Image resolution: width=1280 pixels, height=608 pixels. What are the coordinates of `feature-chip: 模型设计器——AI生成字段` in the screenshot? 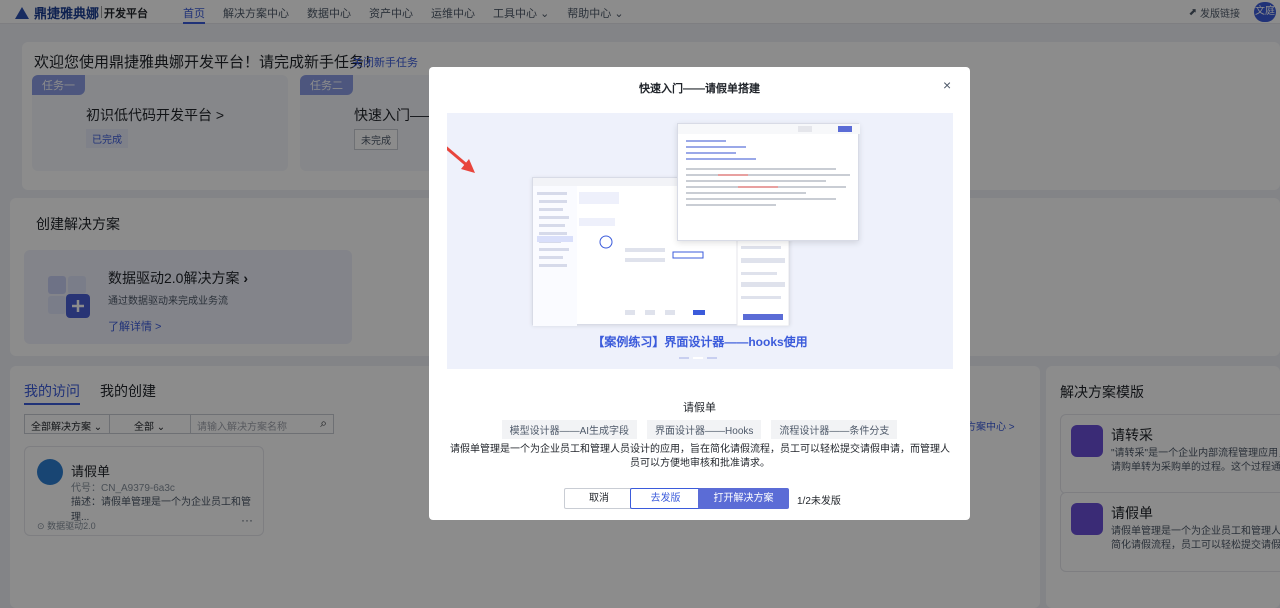 It's located at (569, 429).